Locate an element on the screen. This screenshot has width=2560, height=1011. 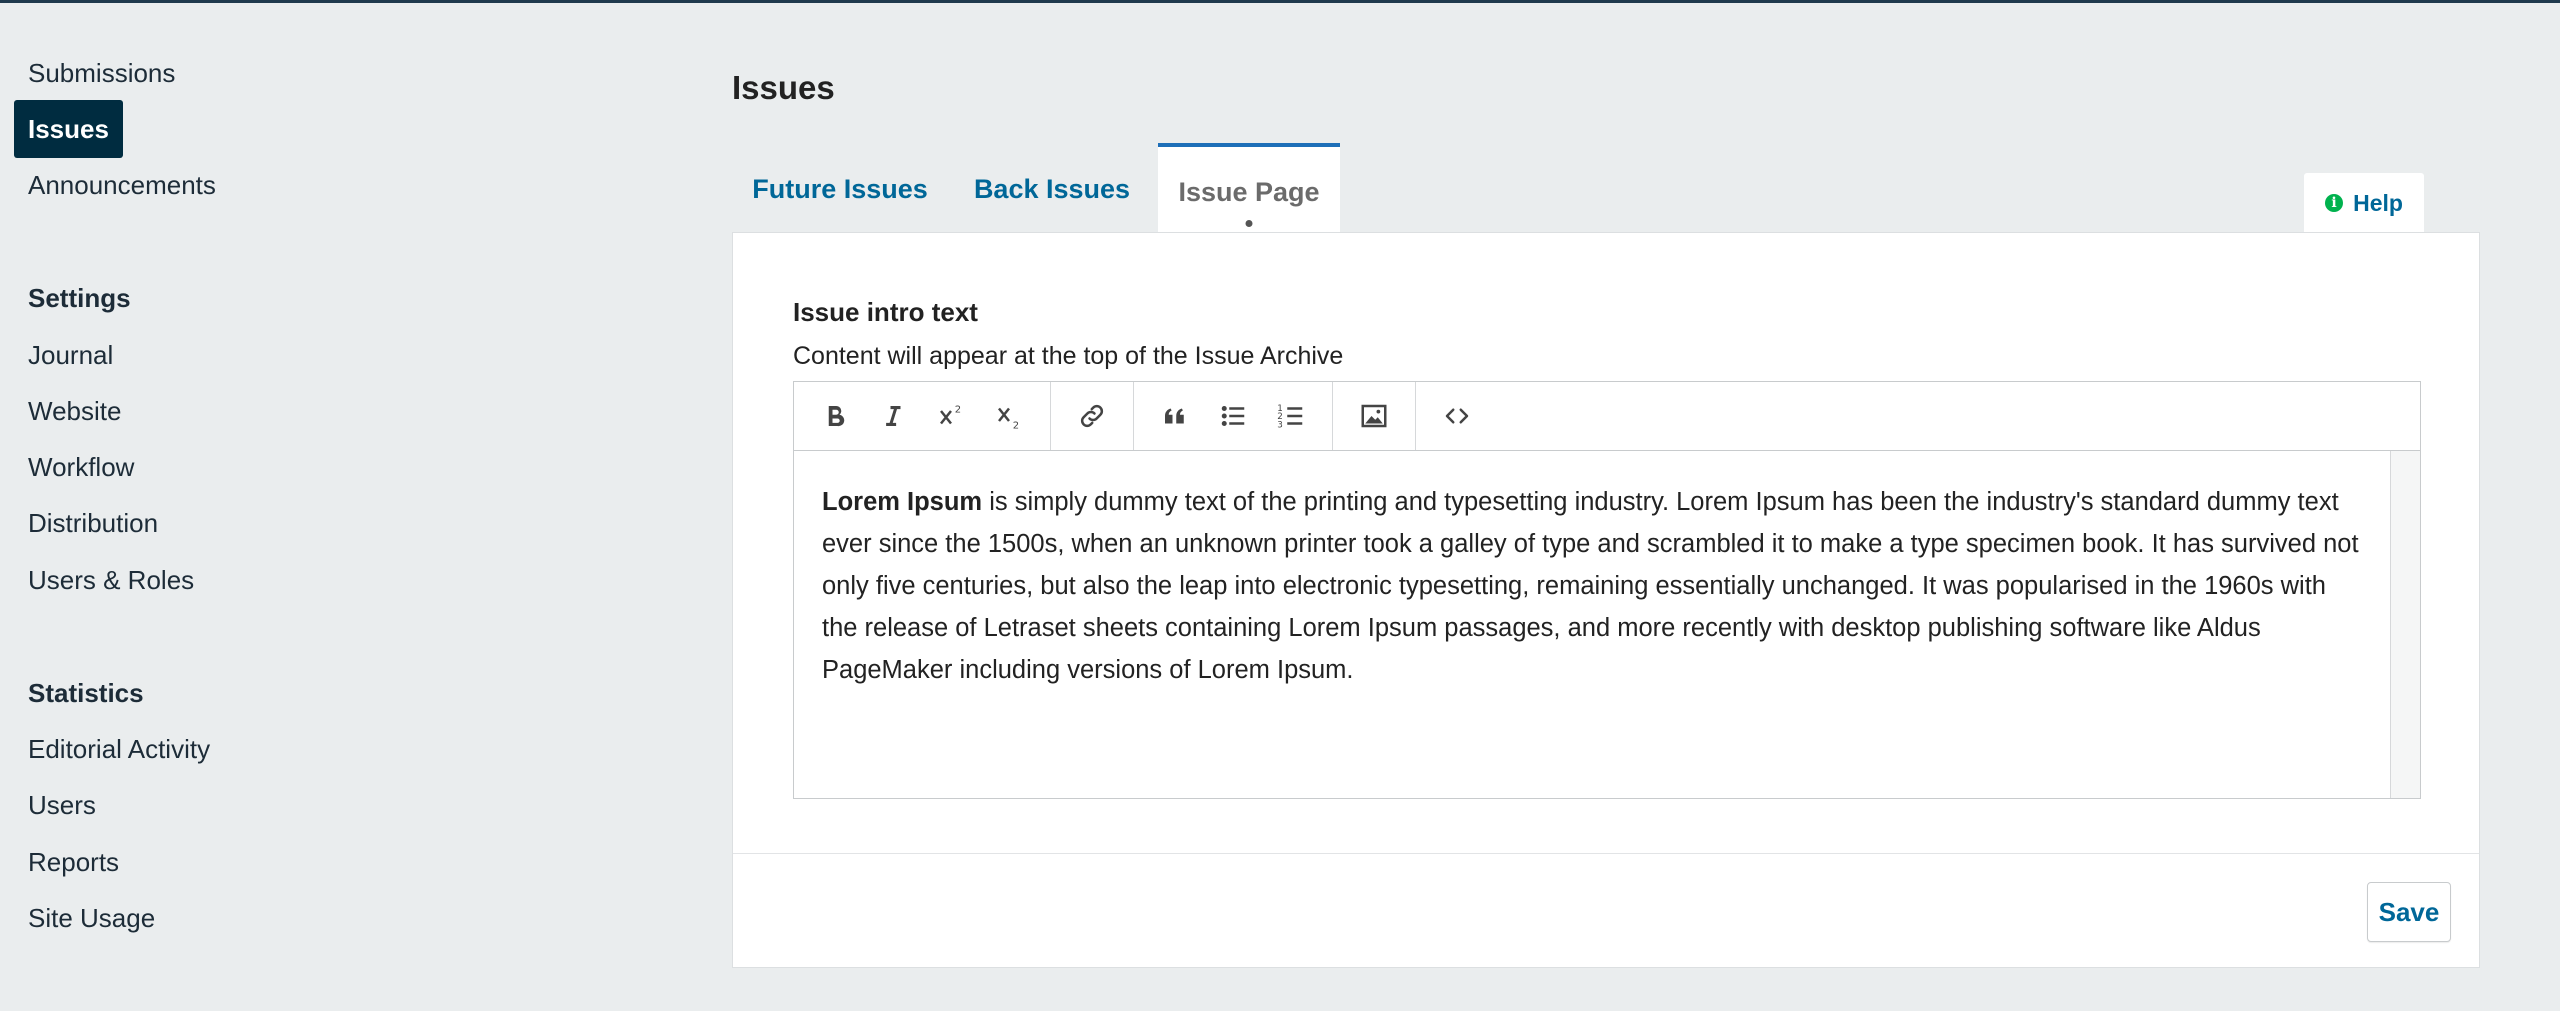
superscript-button: 2 is located at coordinates (951, 416).